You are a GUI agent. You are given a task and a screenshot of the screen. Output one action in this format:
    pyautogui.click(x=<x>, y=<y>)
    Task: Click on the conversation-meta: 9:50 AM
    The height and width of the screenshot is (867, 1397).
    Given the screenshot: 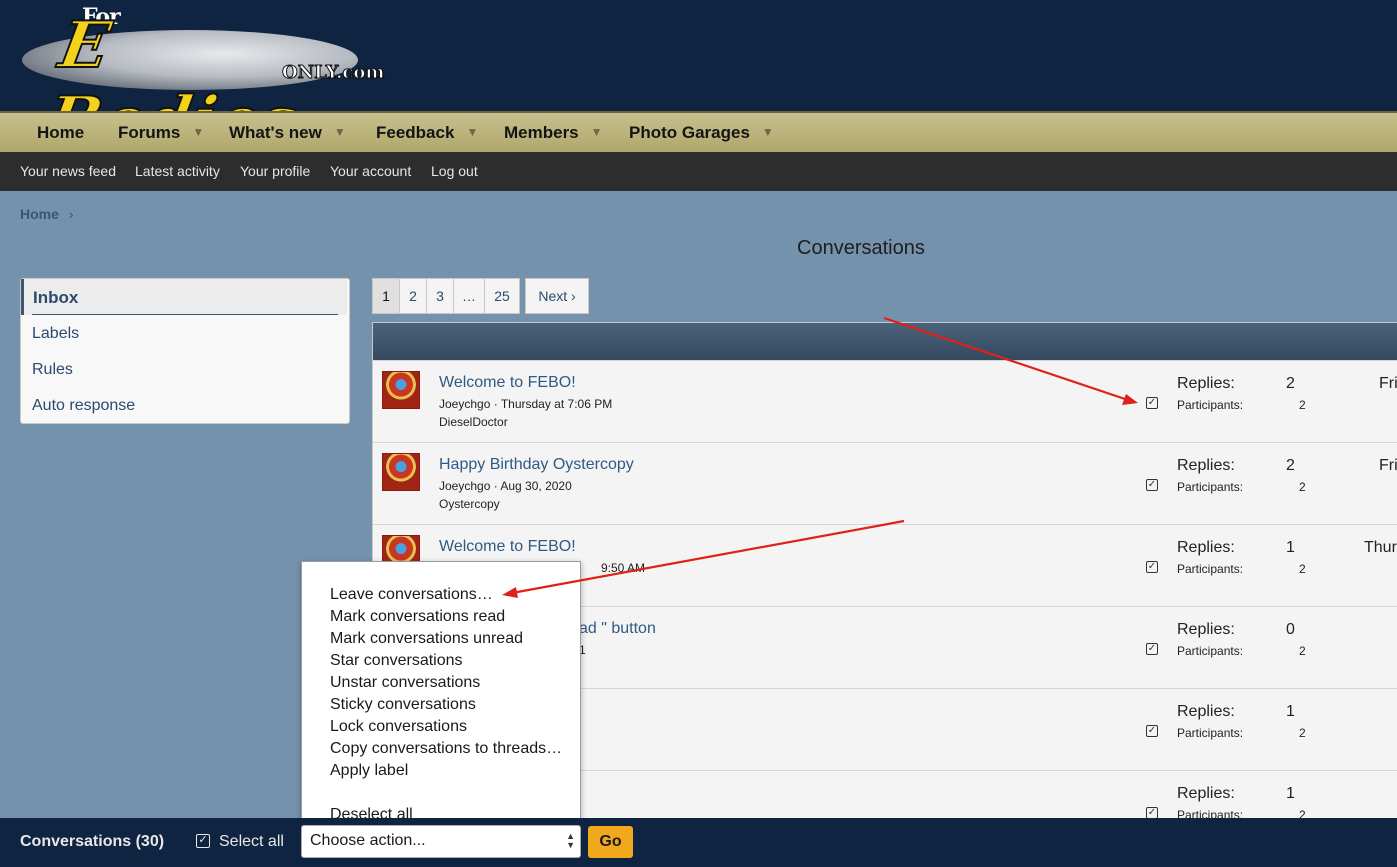 What is the action you would take?
    pyautogui.click(x=623, y=568)
    